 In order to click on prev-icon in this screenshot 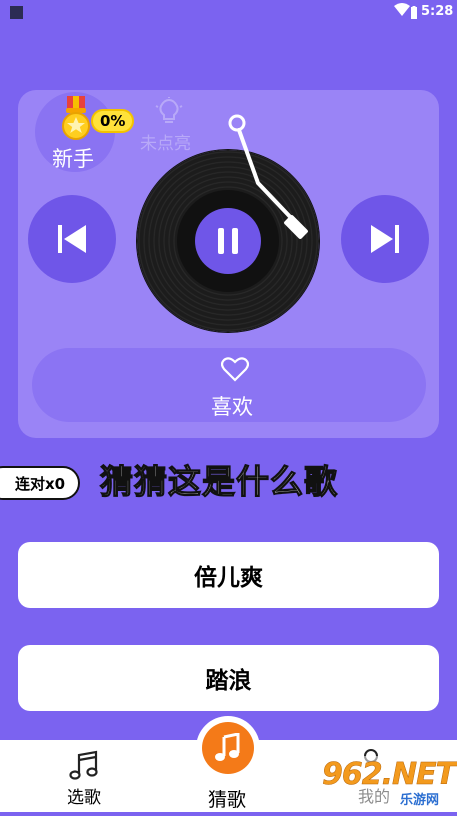, I will do `click(72, 239)`.